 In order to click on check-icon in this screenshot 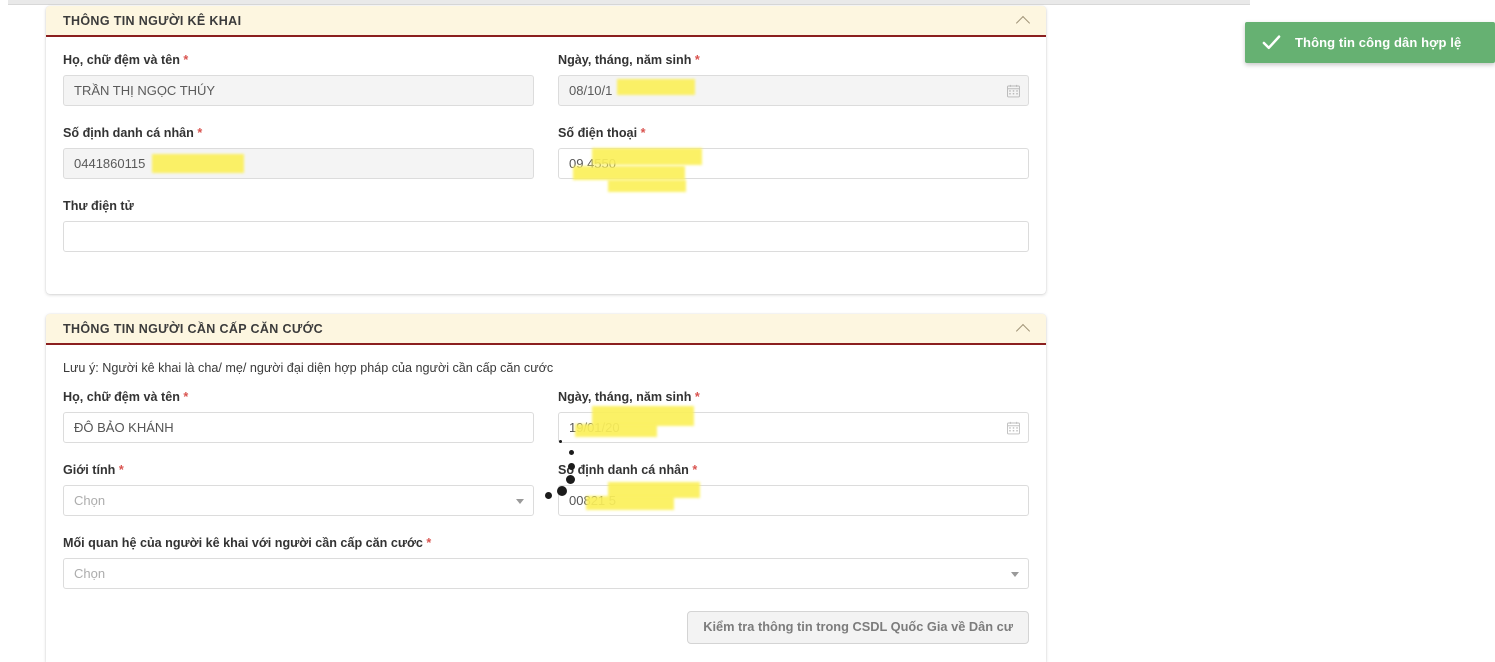, I will do `click(1271, 42)`.